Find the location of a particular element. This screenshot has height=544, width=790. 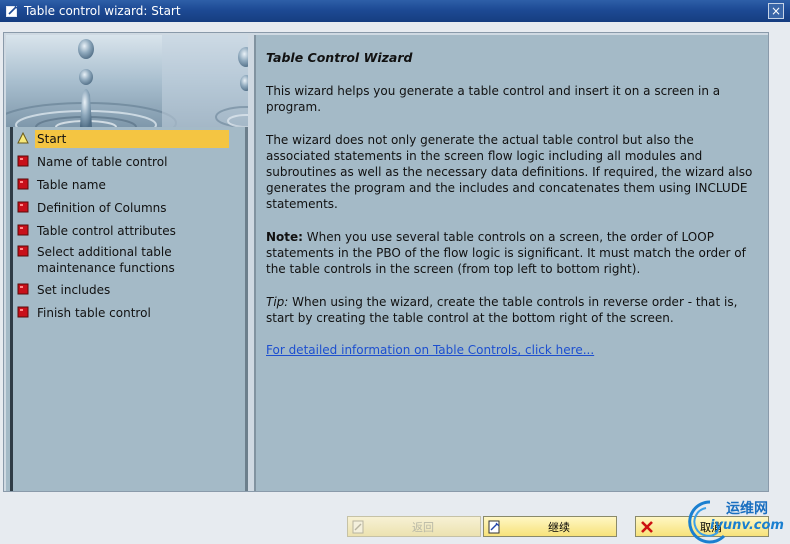

step-label: Start is located at coordinates (132, 139).